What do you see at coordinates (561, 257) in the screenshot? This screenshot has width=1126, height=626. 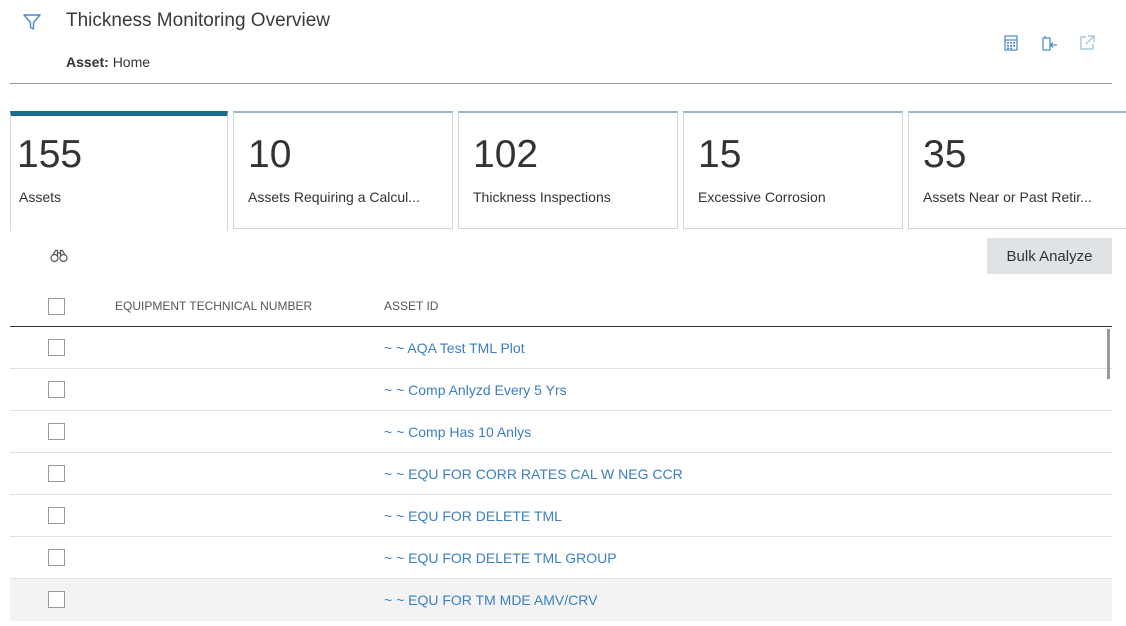 I see `grid-toolbar: Bulk Analyze` at bounding box center [561, 257].